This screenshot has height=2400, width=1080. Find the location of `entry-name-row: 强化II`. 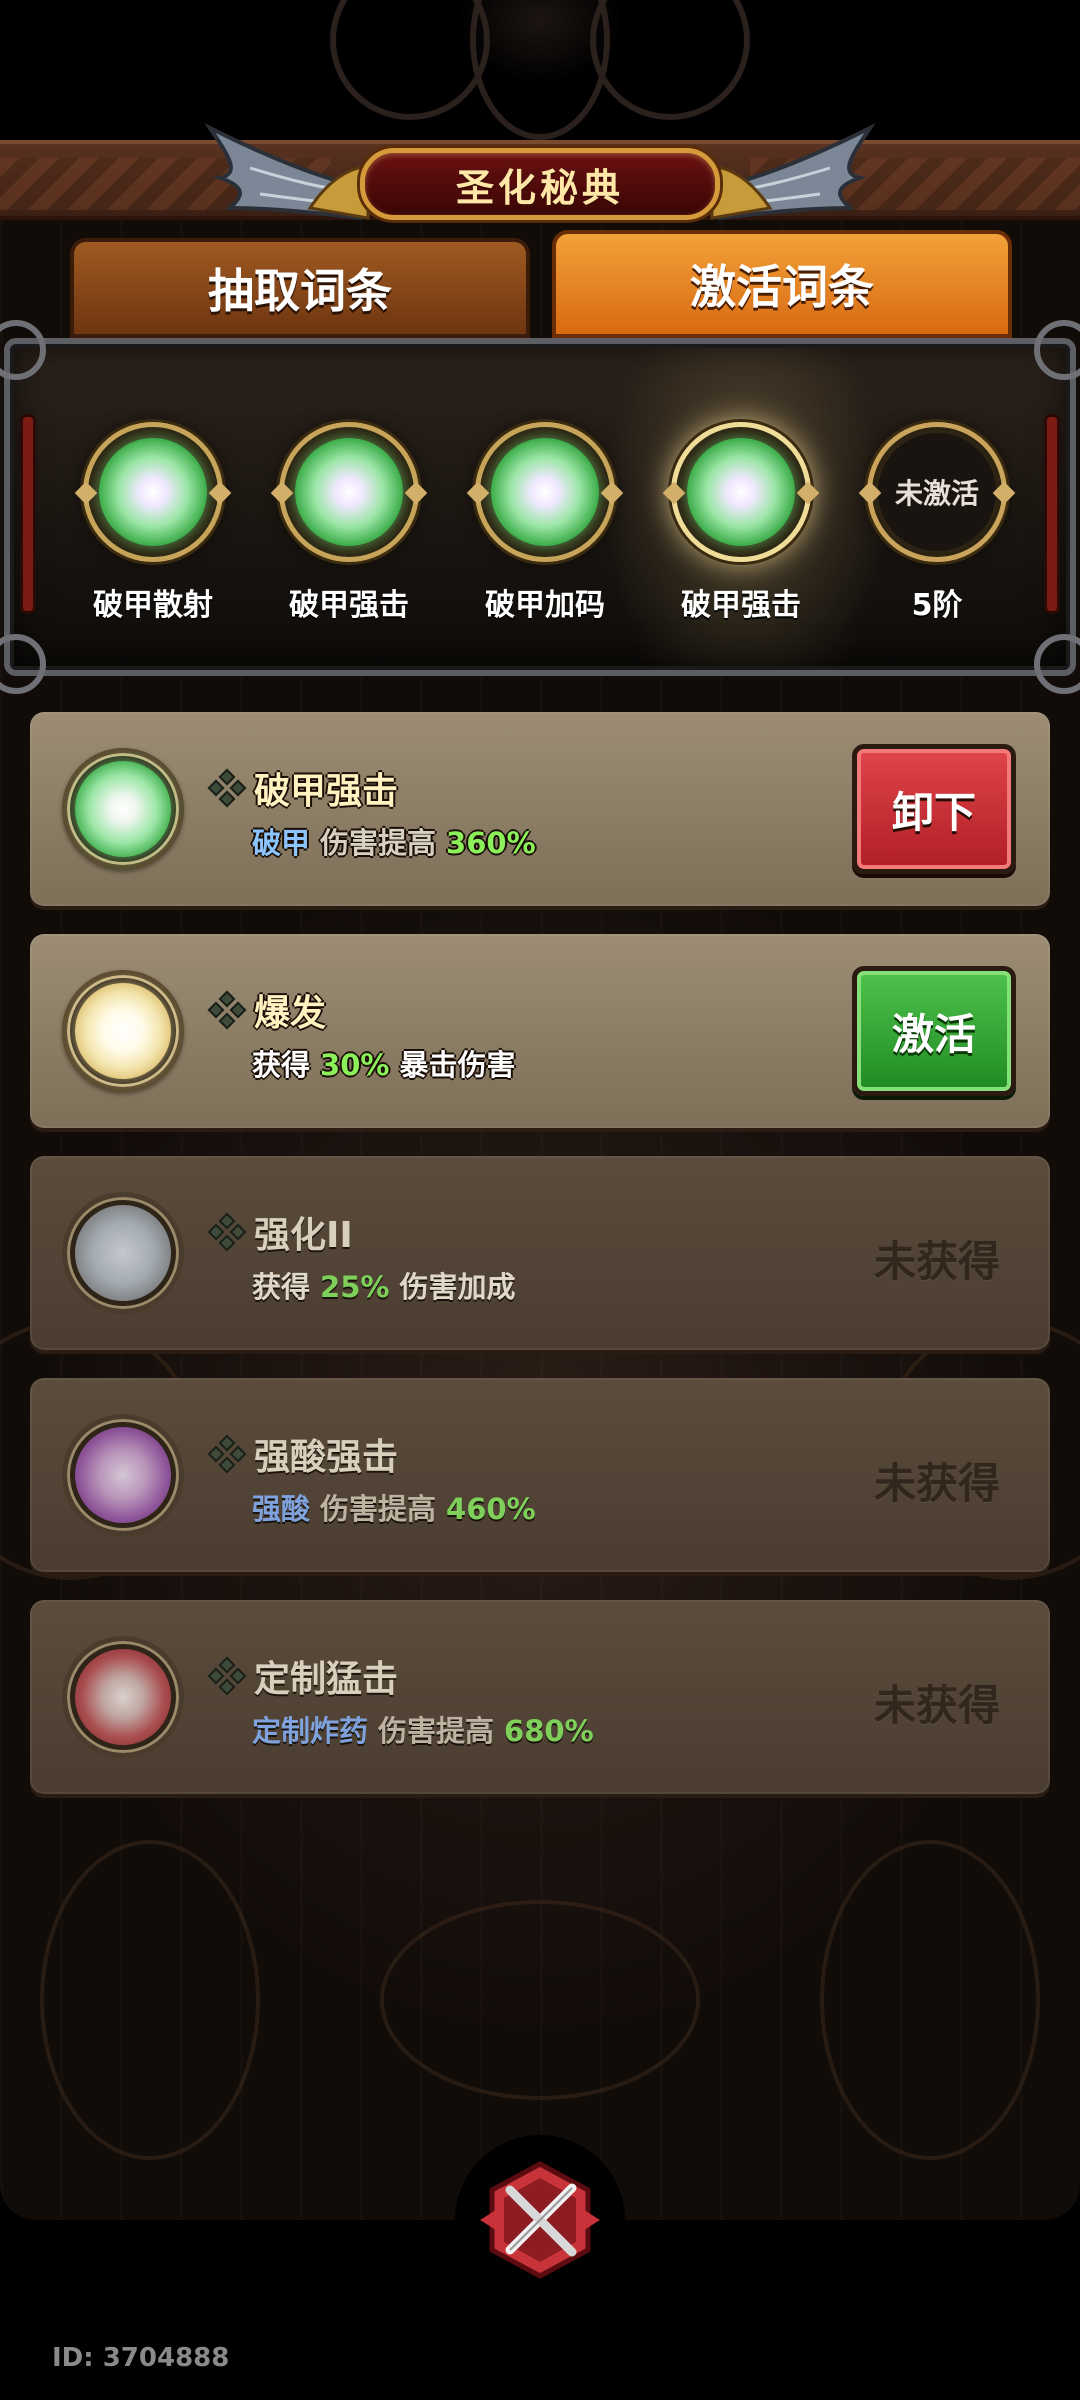

entry-name-row: 强化II is located at coordinates (280, 1232).